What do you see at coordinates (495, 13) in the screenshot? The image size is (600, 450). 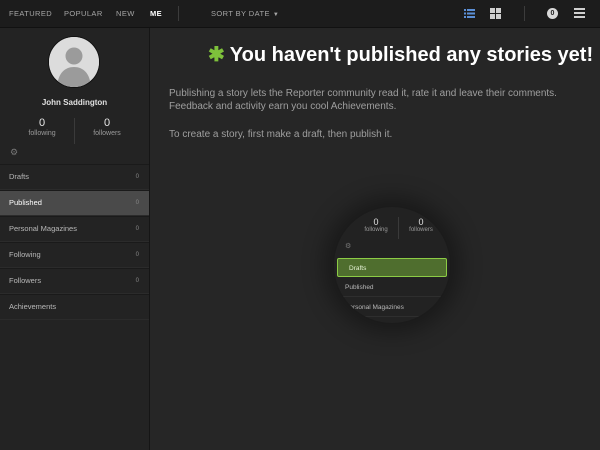 I see `grid-view-icon` at bounding box center [495, 13].